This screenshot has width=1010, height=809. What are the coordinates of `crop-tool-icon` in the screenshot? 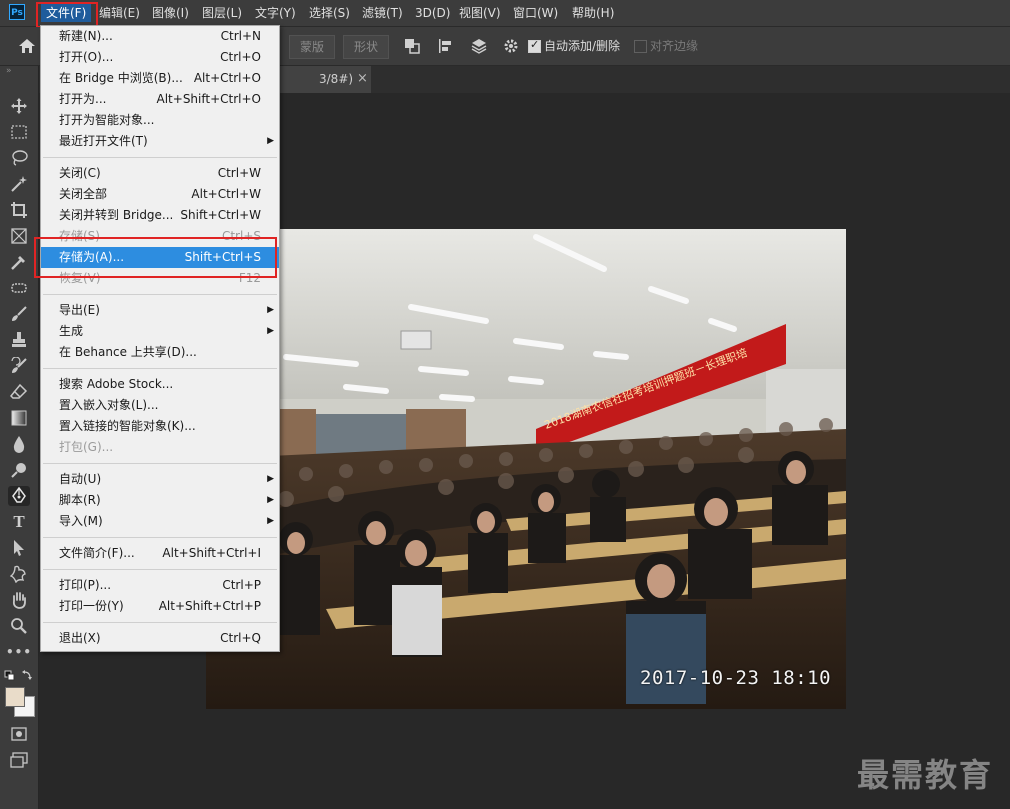 It's located at (19, 210).